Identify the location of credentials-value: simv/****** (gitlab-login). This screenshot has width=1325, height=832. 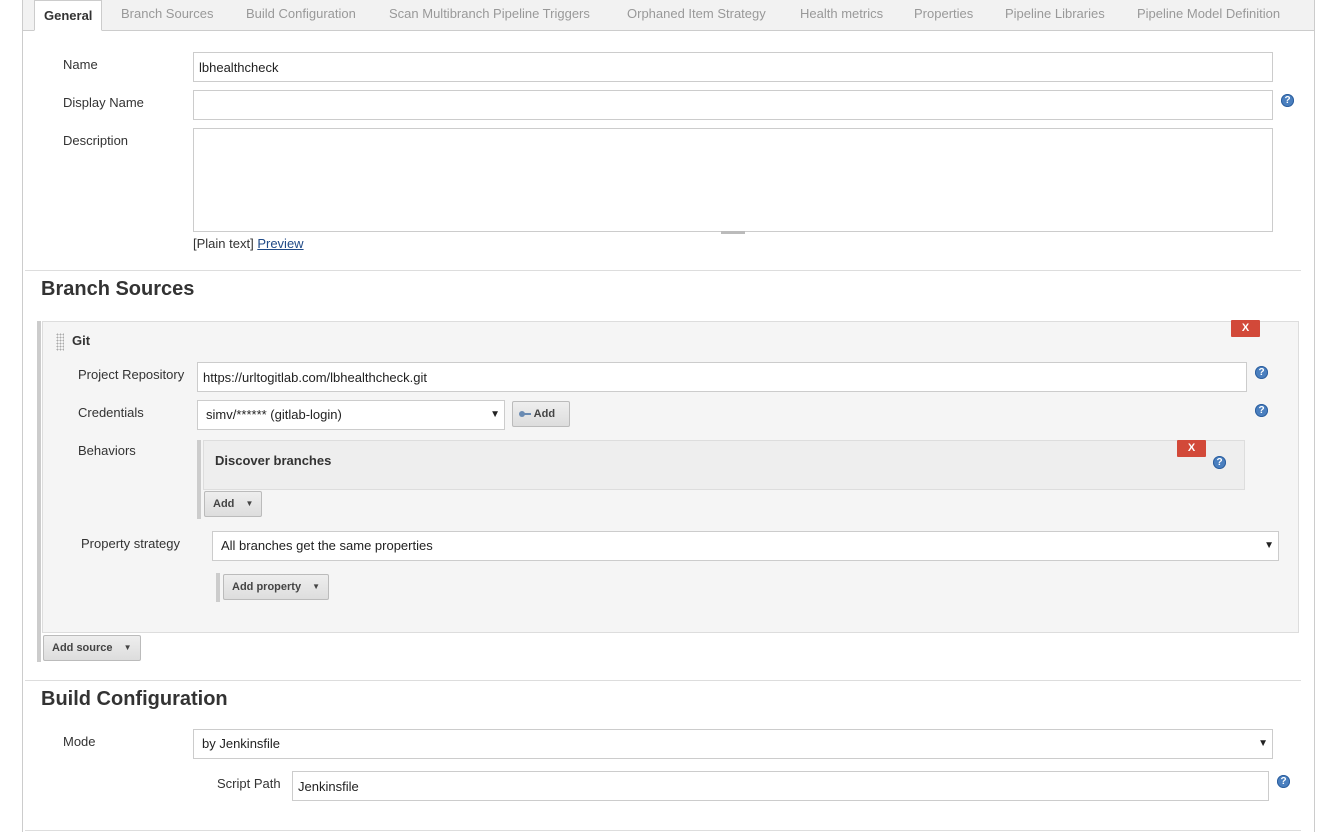
(274, 414).